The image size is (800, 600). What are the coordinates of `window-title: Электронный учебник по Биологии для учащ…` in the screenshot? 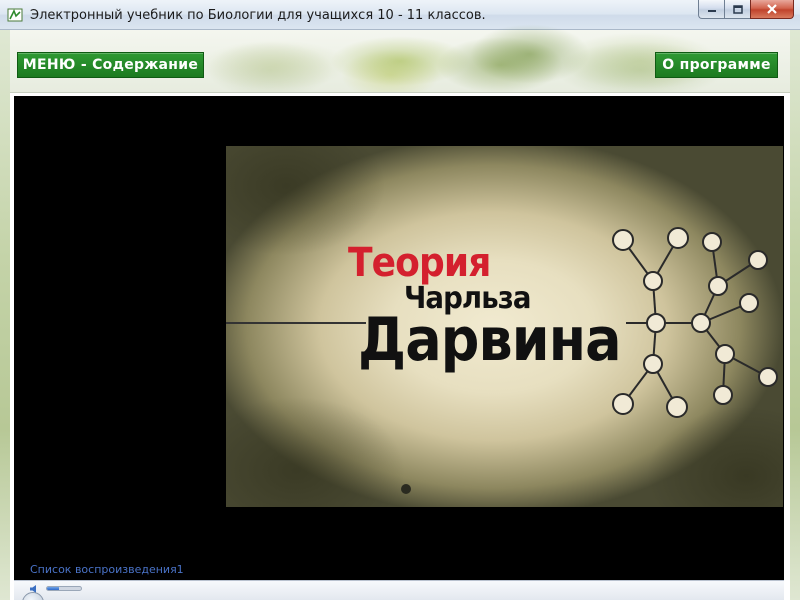 It's located at (258, 15).